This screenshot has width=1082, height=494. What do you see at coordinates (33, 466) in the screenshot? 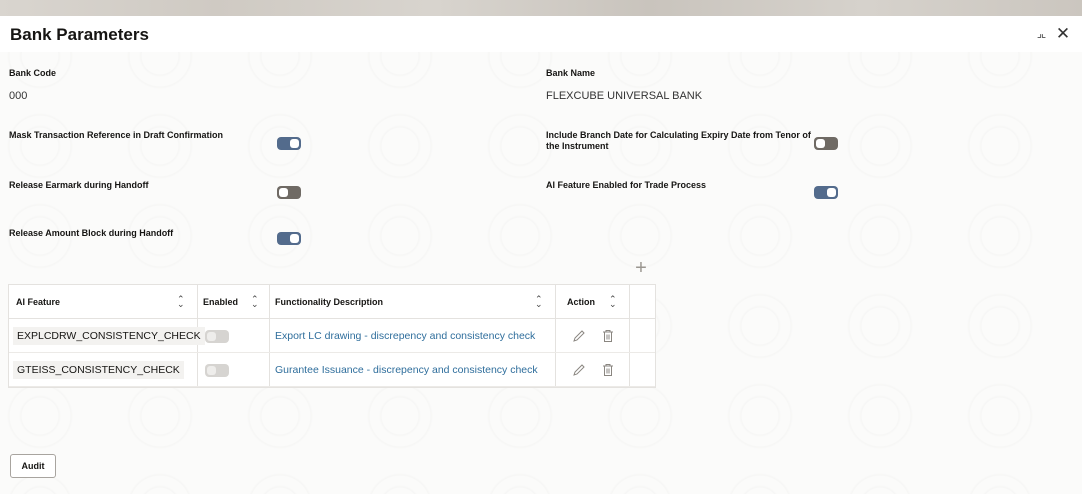
I see `audit-button: Audit` at bounding box center [33, 466].